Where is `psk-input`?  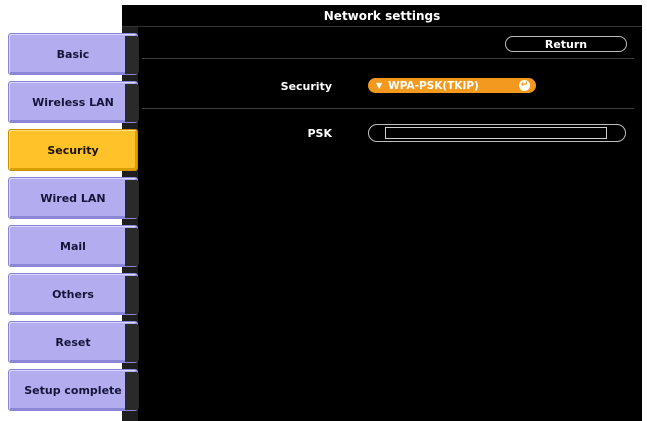
psk-input is located at coordinates (497, 133).